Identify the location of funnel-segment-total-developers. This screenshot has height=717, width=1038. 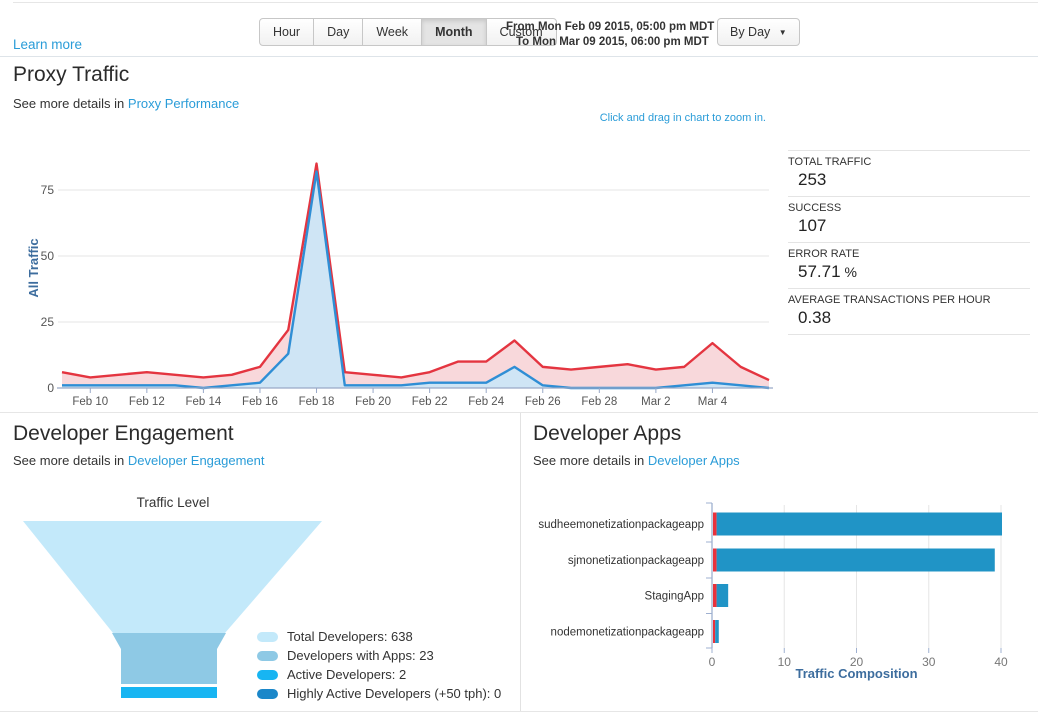
(172, 577).